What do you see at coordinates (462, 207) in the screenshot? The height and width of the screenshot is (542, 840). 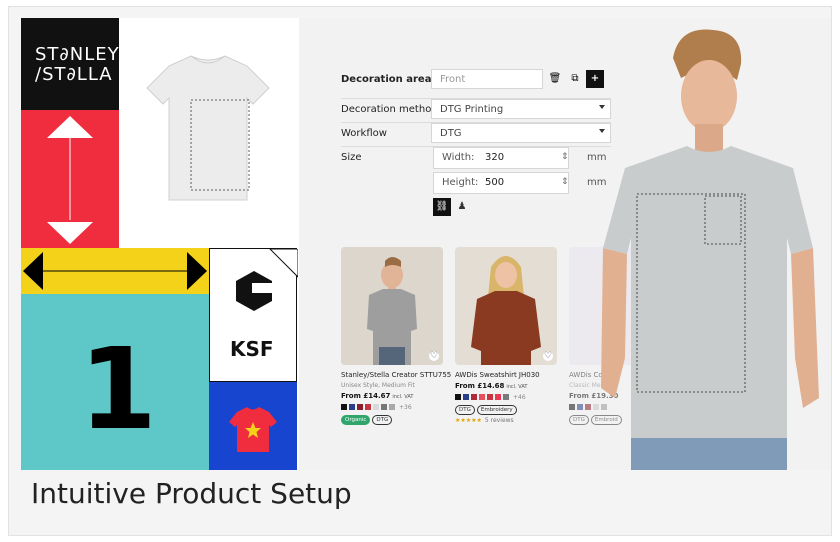 I see `stamp-icon: ♟` at bounding box center [462, 207].